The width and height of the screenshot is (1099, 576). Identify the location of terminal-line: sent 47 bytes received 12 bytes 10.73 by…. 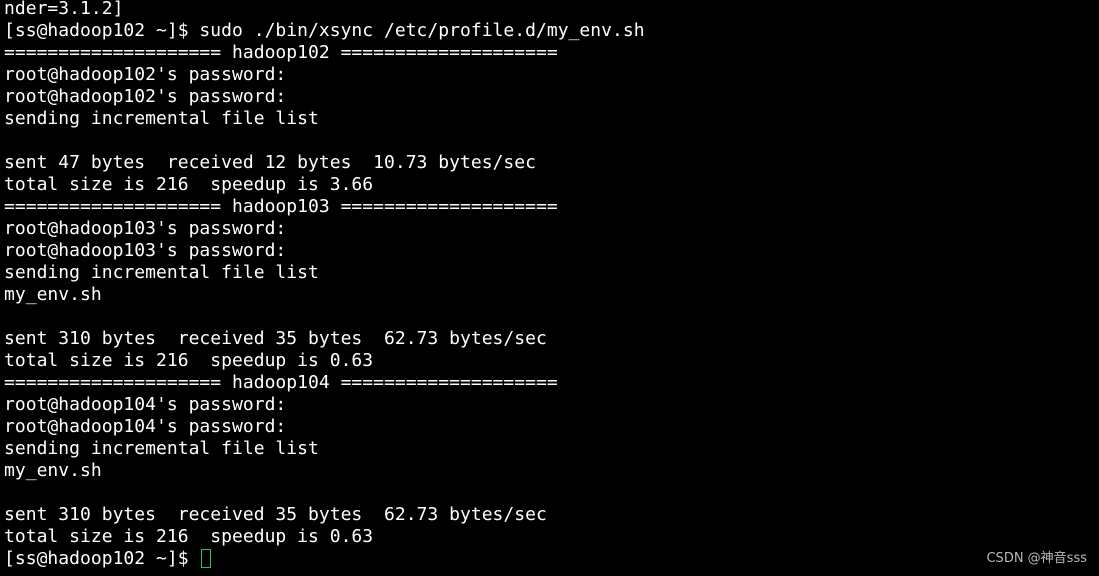
(270, 162).